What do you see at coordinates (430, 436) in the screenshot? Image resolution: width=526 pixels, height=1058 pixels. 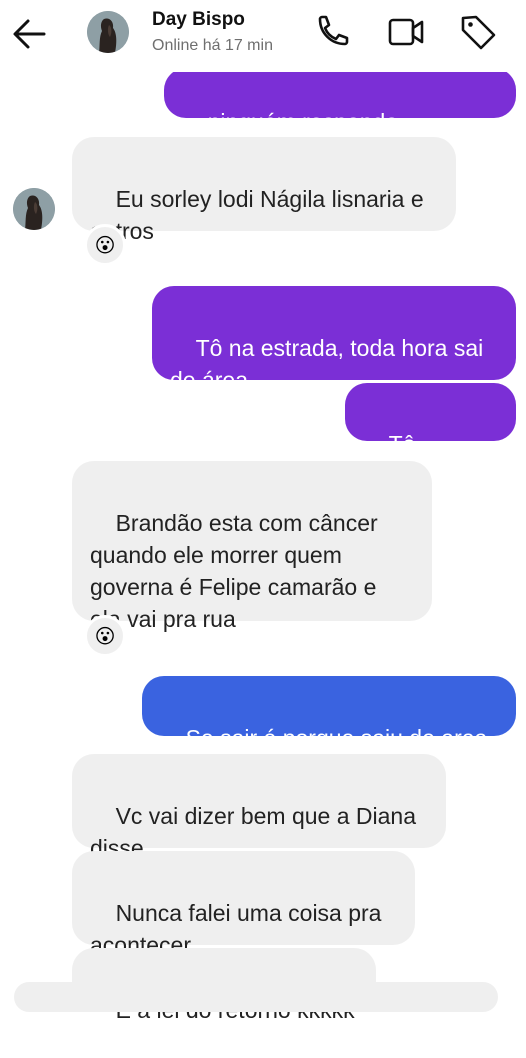 I see `message-bubble-outgoing: Tô viajando` at bounding box center [430, 436].